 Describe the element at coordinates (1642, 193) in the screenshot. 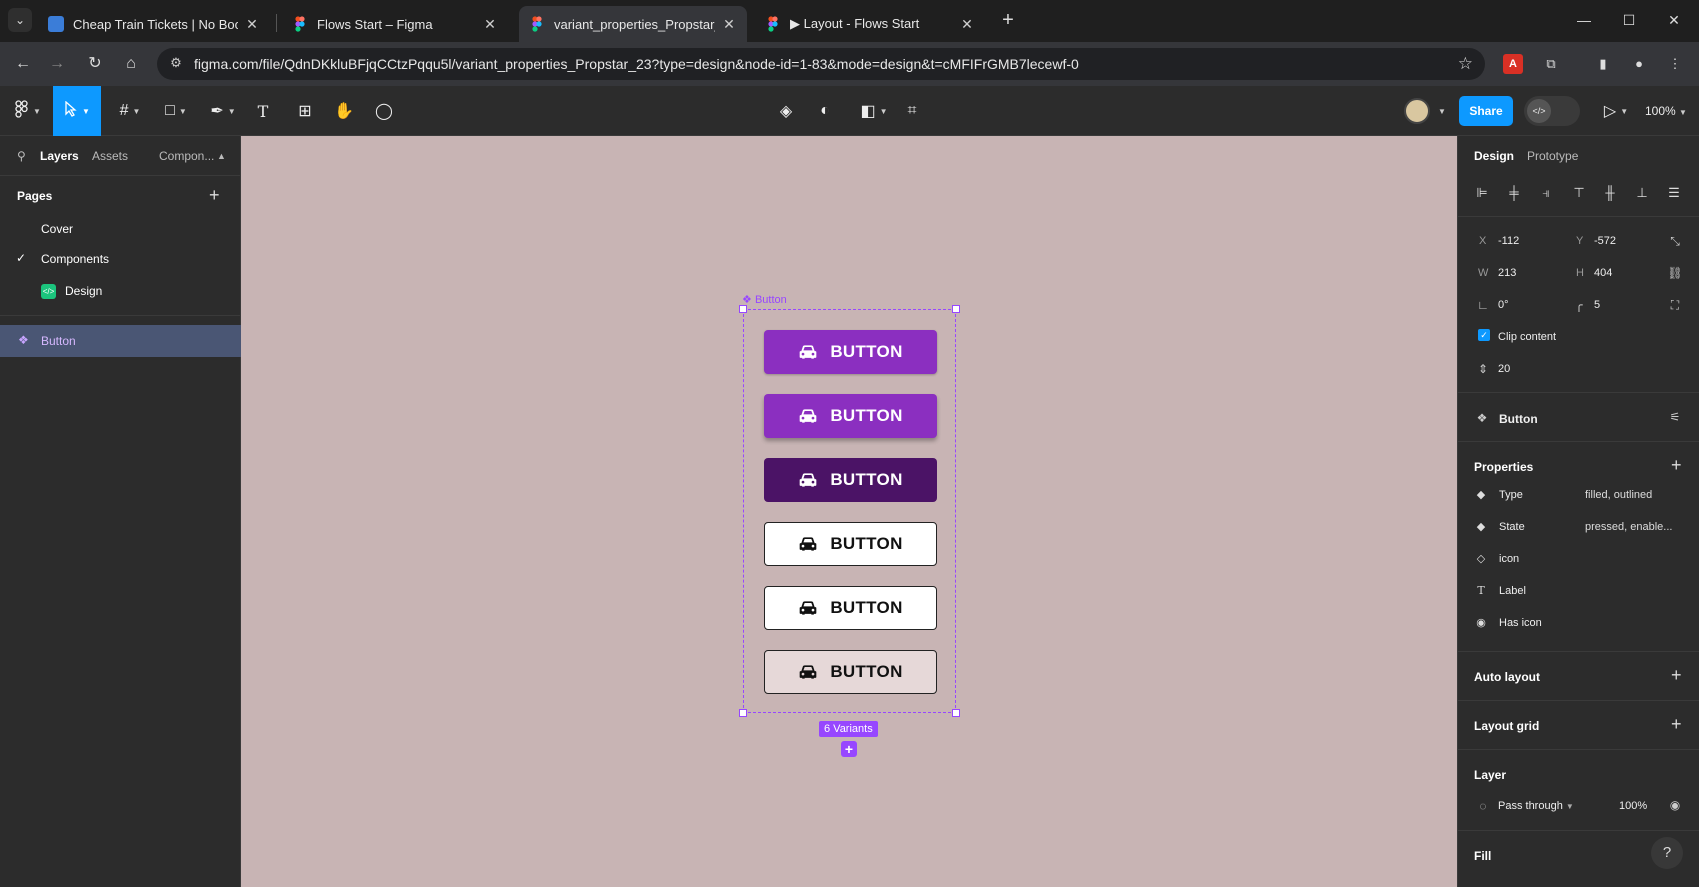

I see `align-bottom-icon: ⊥` at that location.